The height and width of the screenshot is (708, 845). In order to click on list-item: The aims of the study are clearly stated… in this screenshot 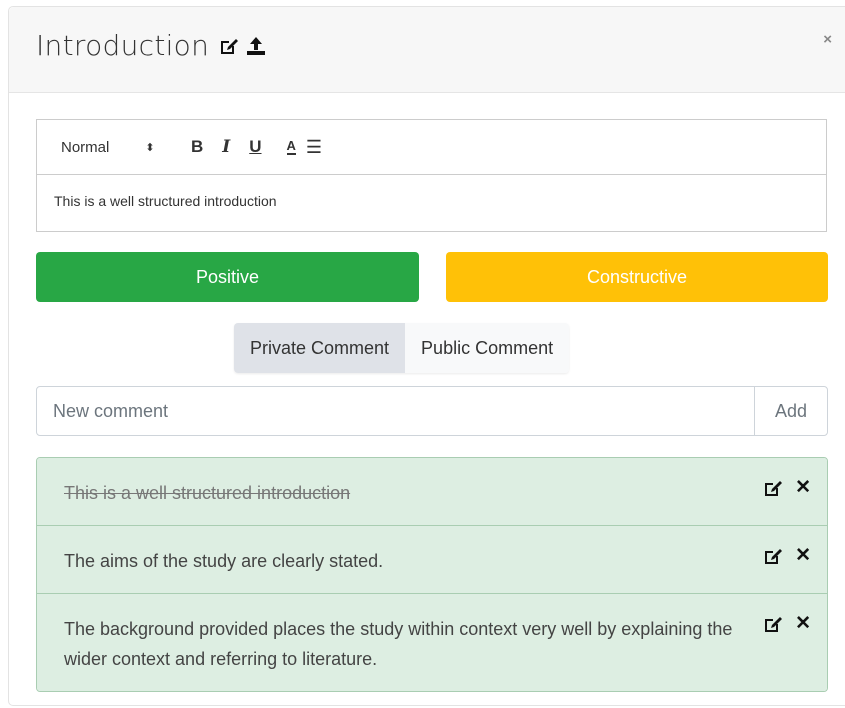, I will do `click(432, 560)`.